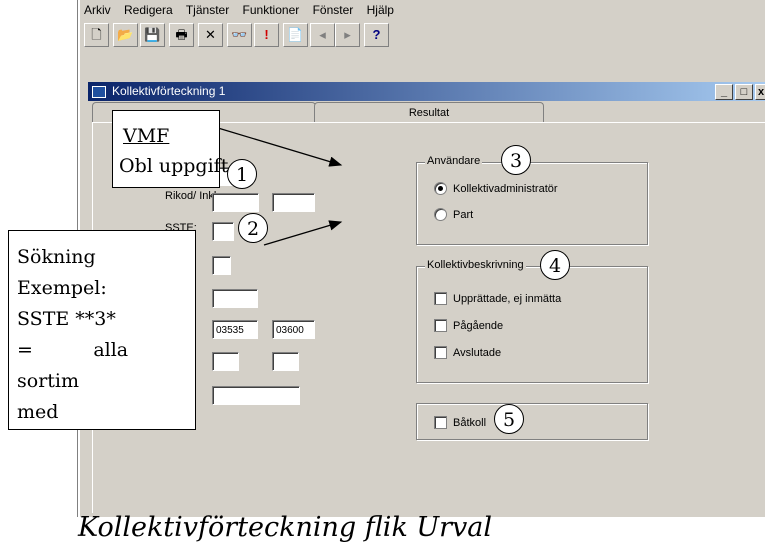 The width and height of the screenshot is (765, 547). Describe the element at coordinates (73, 350) in the screenshot. I see `callout-line: = alla` at that location.